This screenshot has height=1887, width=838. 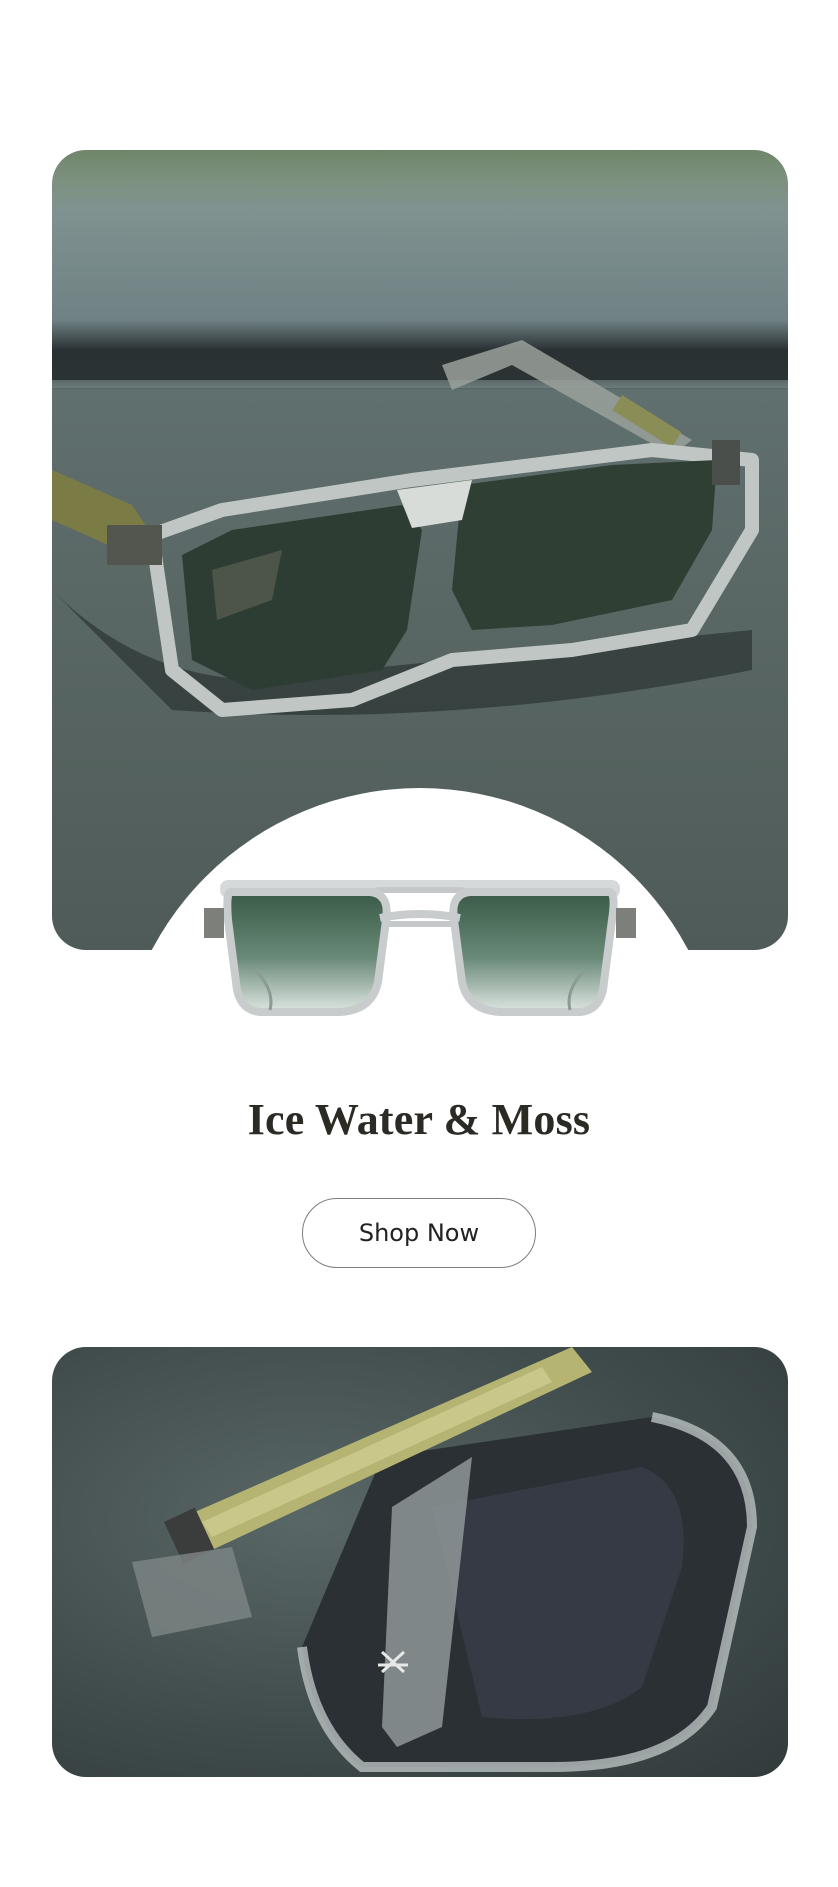 What do you see at coordinates (420, 948) in the screenshot?
I see `sunglasses-front-view-icon` at bounding box center [420, 948].